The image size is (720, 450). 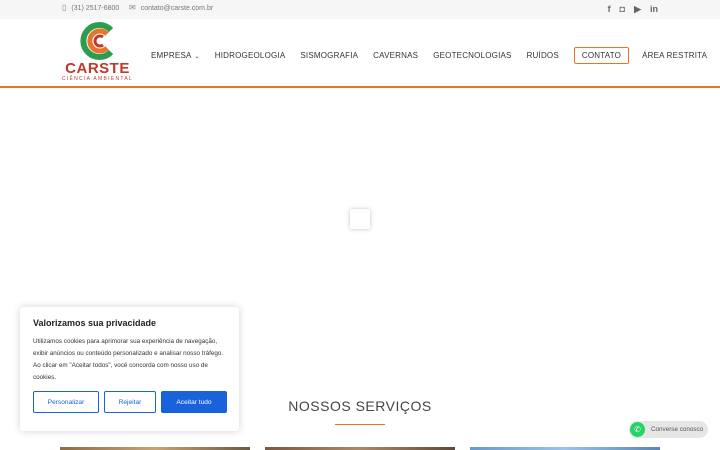 I want to click on reject-button: Rejeitar, so click(x=130, y=402).